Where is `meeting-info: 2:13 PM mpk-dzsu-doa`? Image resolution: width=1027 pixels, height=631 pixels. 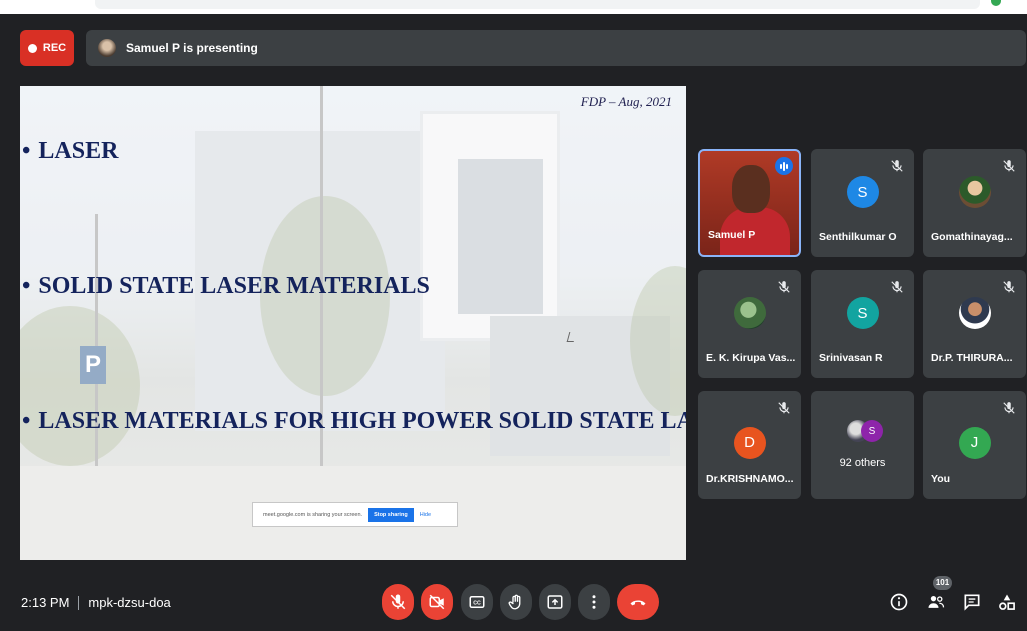
meeting-info: 2:13 PM mpk-dzsu-doa is located at coordinates (96, 602).